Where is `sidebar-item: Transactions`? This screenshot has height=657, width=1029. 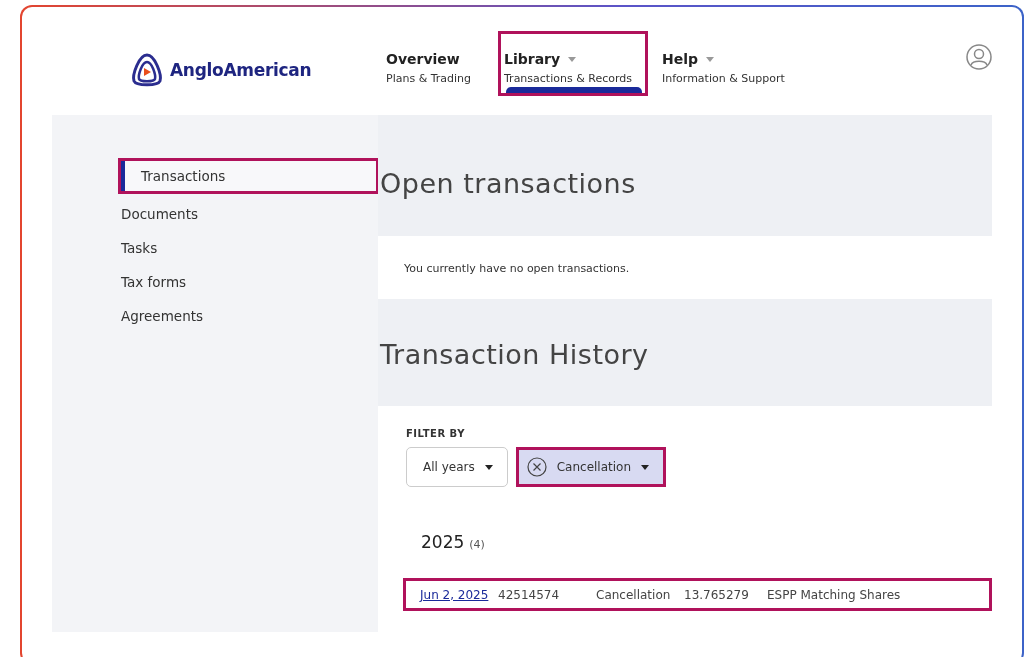
sidebar-item: Transactions is located at coordinates (248, 176).